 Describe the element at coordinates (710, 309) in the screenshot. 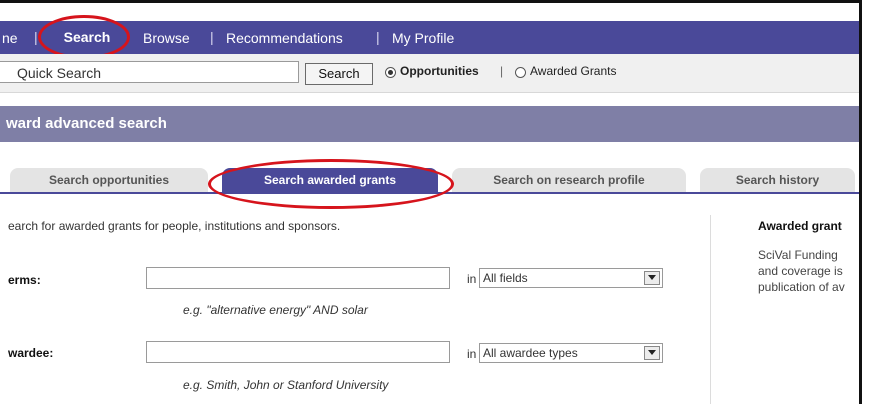

I see `sidebar-divider` at that location.